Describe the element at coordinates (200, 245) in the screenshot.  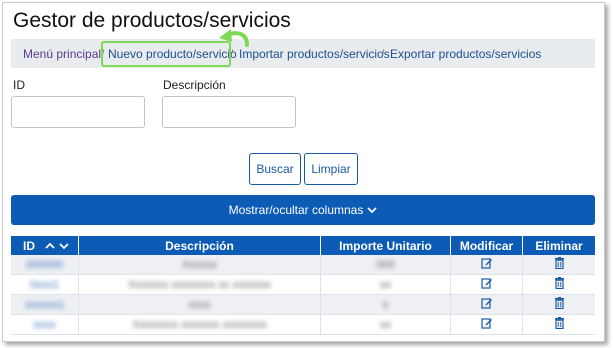
I see `column-header-description: Descripción` at that location.